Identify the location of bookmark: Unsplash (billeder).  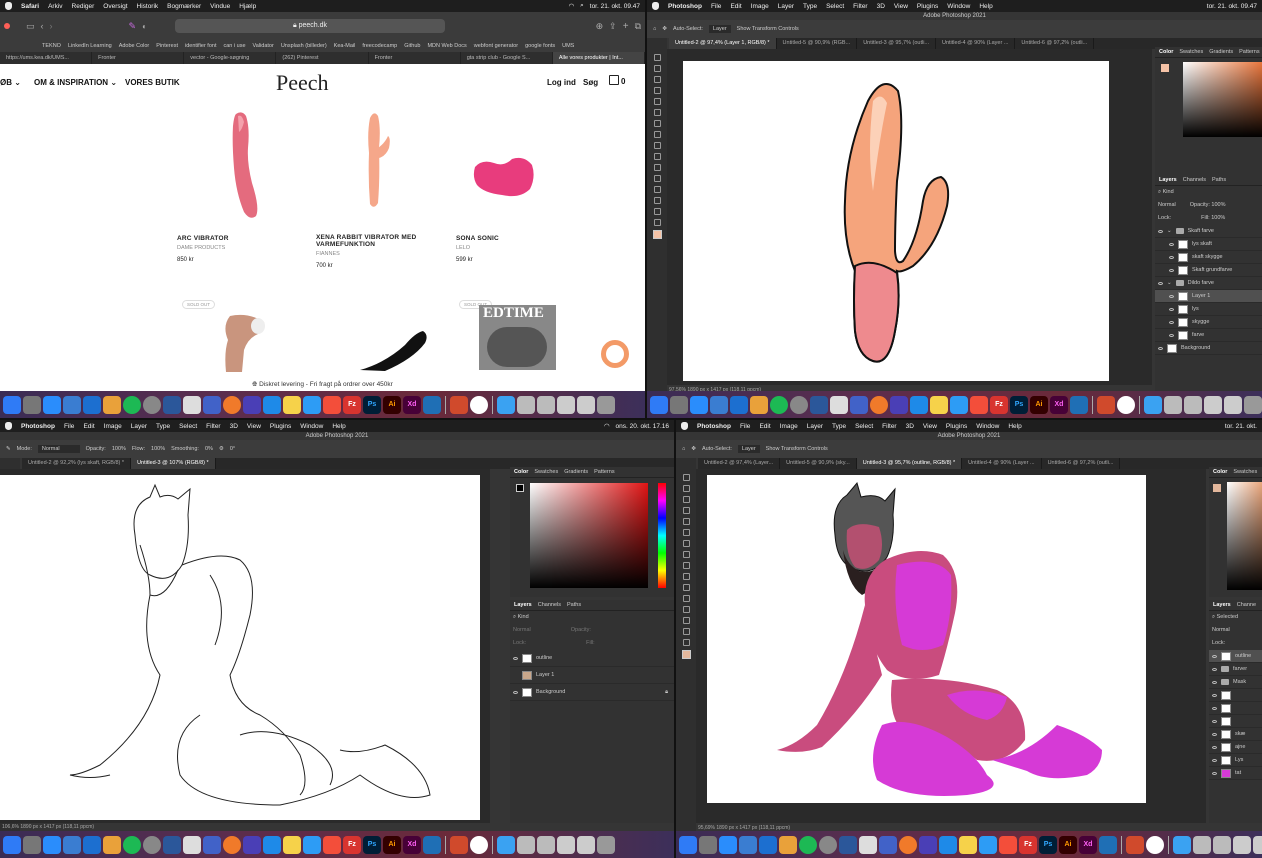
(304, 46).